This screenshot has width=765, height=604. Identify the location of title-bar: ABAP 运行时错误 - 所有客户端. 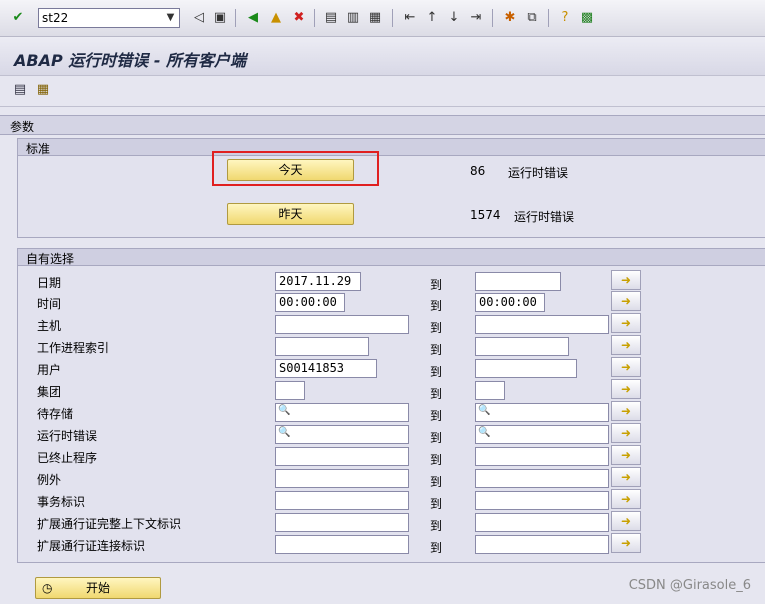
(382, 56).